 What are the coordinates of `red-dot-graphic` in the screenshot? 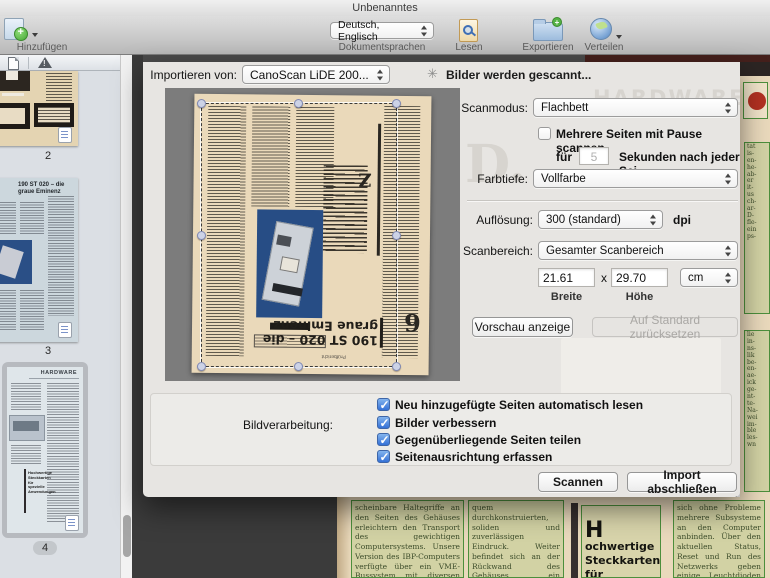 It's located at (757, 101).